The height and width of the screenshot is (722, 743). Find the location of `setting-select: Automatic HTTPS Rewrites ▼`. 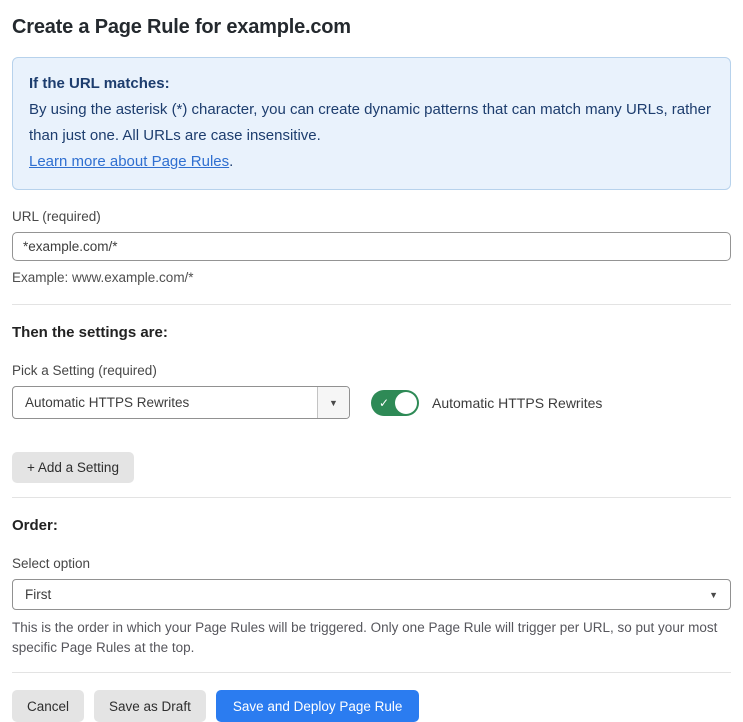

setting-select: Automatic HTTPS Rewrites ▼ is located at coordinates (181, 402).